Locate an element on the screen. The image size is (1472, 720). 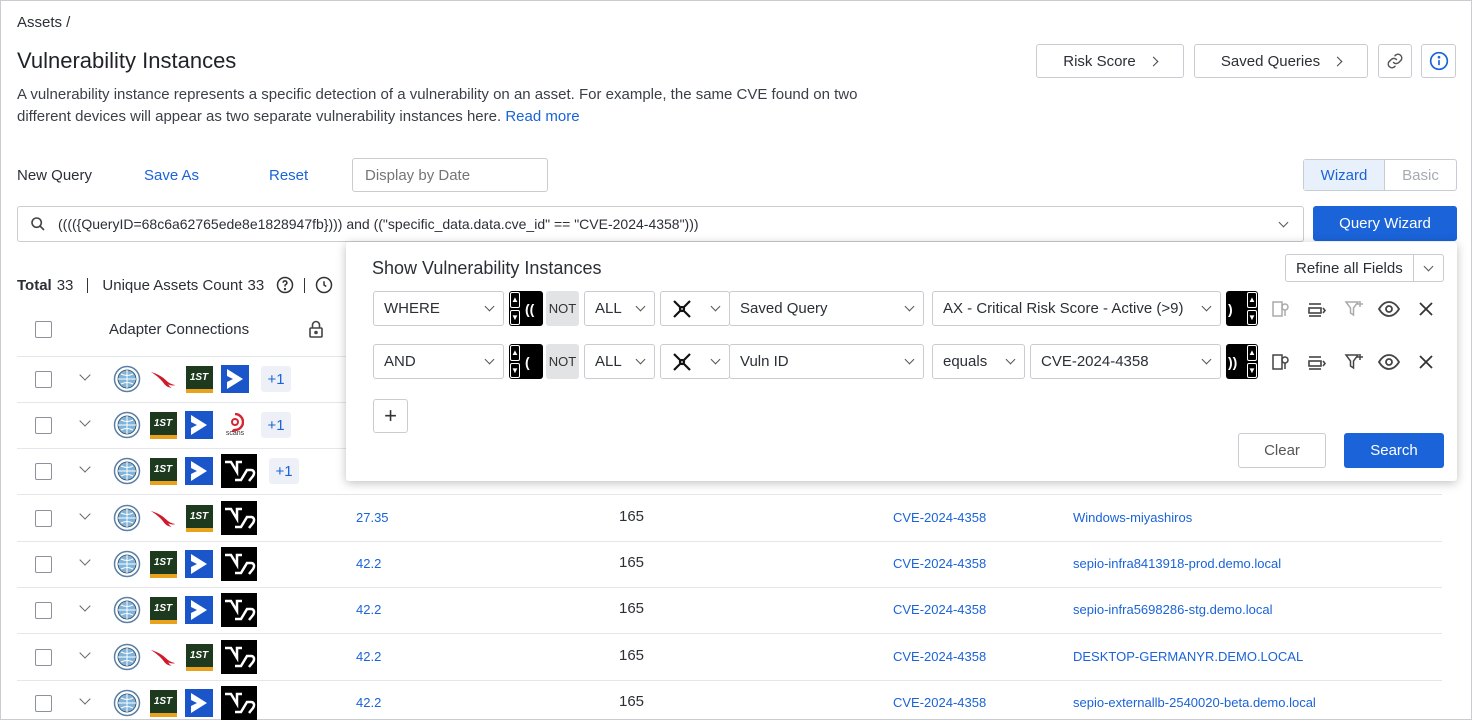
value-select: CVE-2024-4358 is located at coordinates (1125, 361).